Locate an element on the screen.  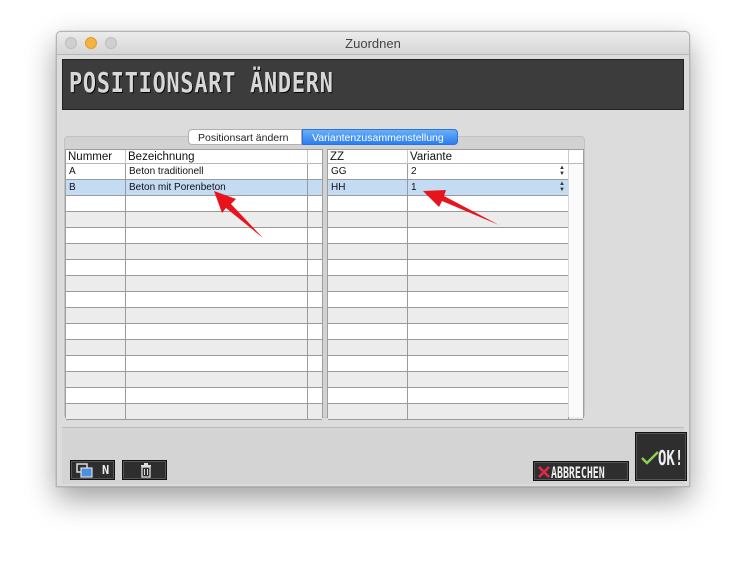
new-record-icon is located at coordinates (84, 470).